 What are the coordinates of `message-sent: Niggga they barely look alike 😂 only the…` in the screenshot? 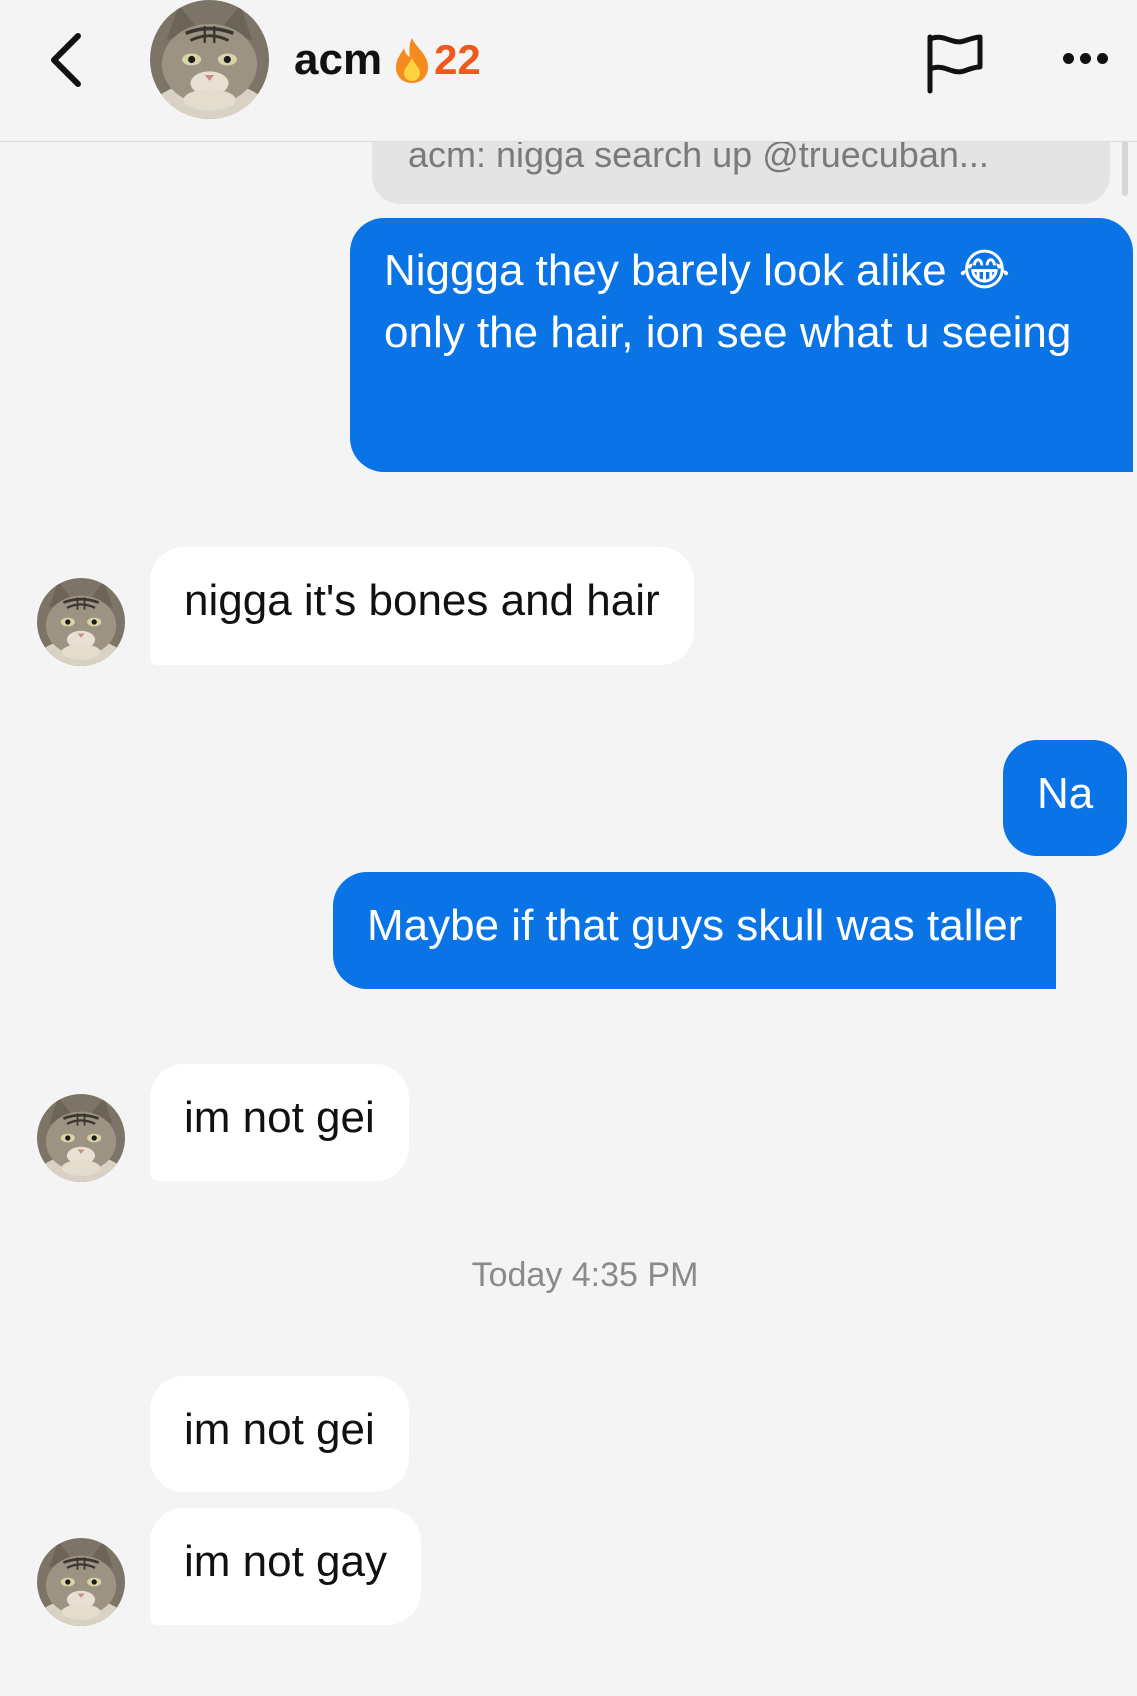 It's located at (741, 345).